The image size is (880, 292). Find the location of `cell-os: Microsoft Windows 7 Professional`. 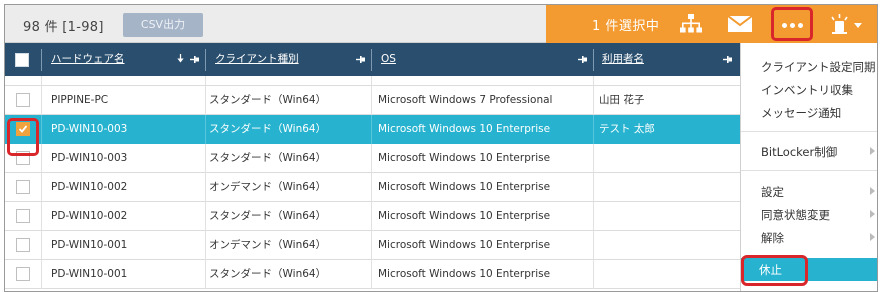

cell-os: Microsoft Windows 7 Professional is located at coordinates (465, 100).